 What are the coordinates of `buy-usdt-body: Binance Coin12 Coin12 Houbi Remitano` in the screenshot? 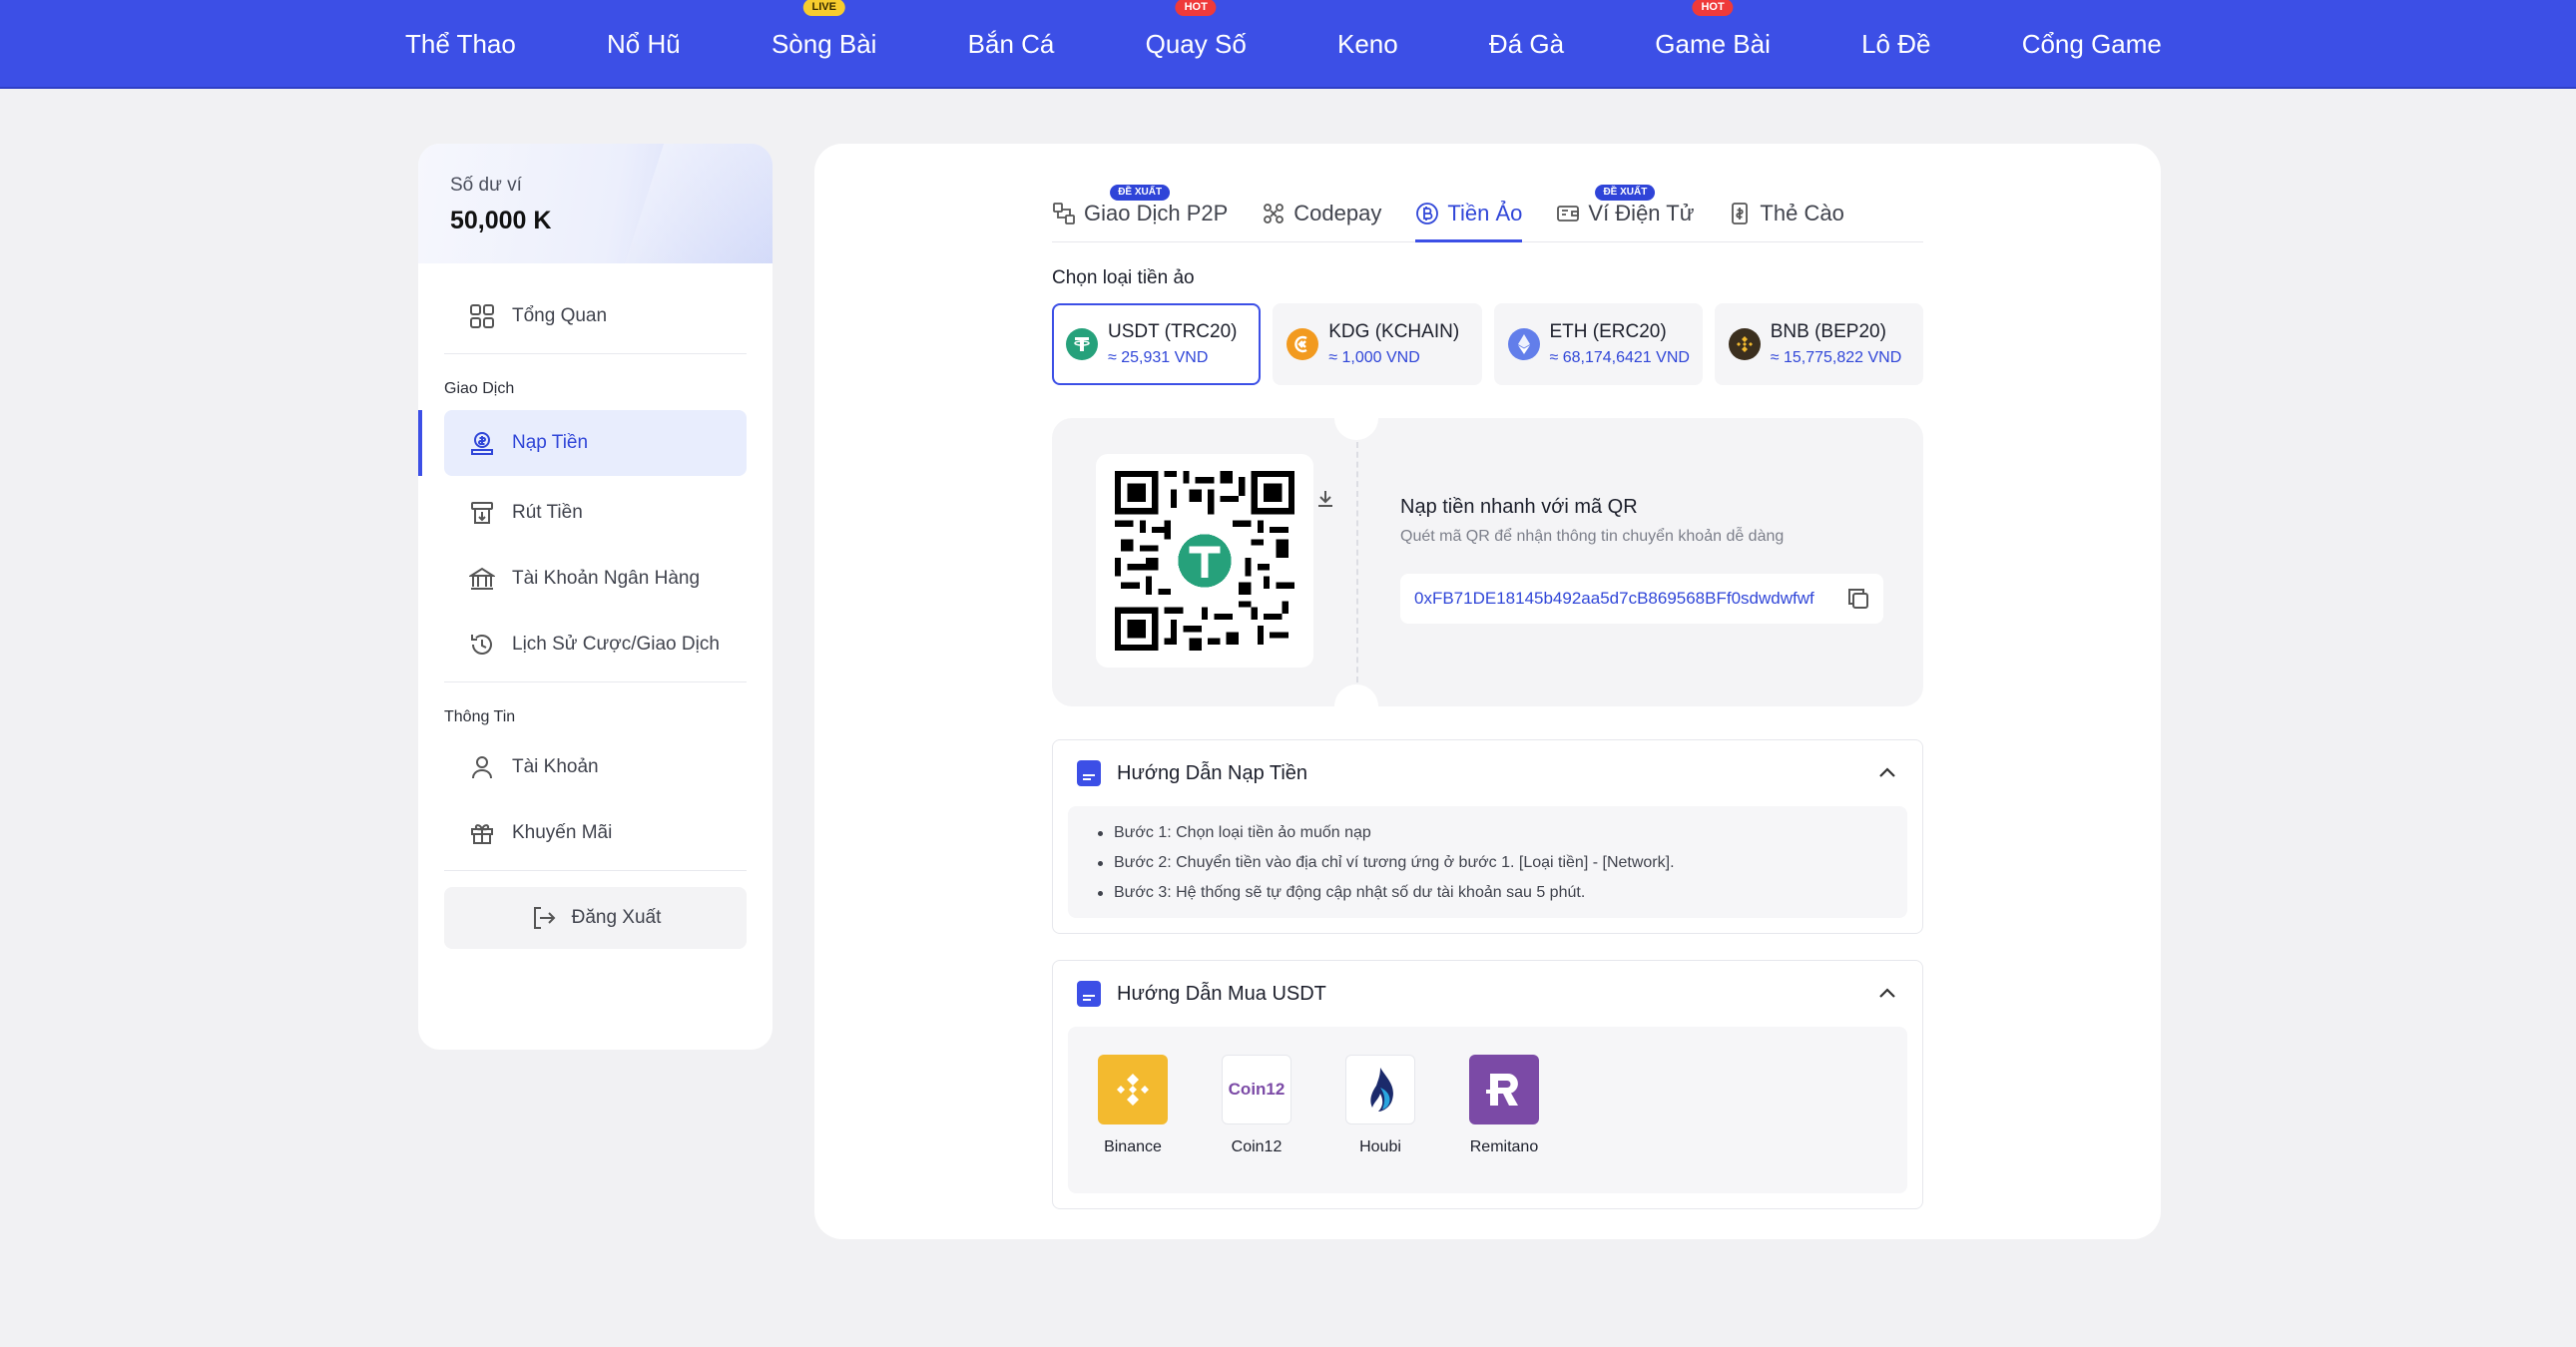 It's located at (1488, 1110).